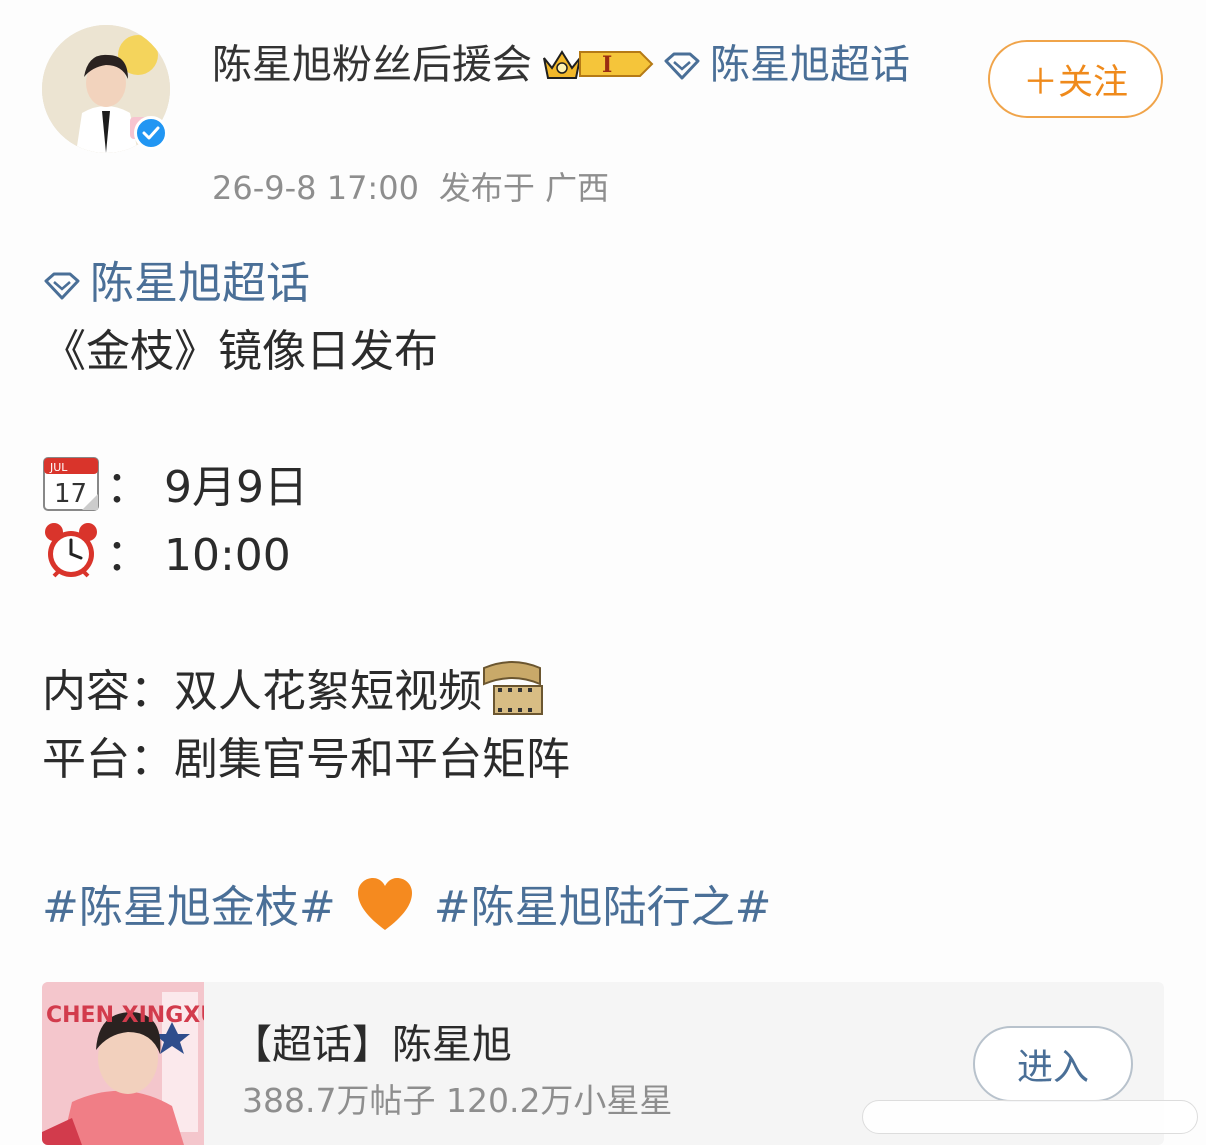 The image size is (1206, 1145). What do you see at coordinates (372, 759) in the screenshot?
I see `platform-value: 剧集官号和平台矩阵` at bounding box center [372, 759].